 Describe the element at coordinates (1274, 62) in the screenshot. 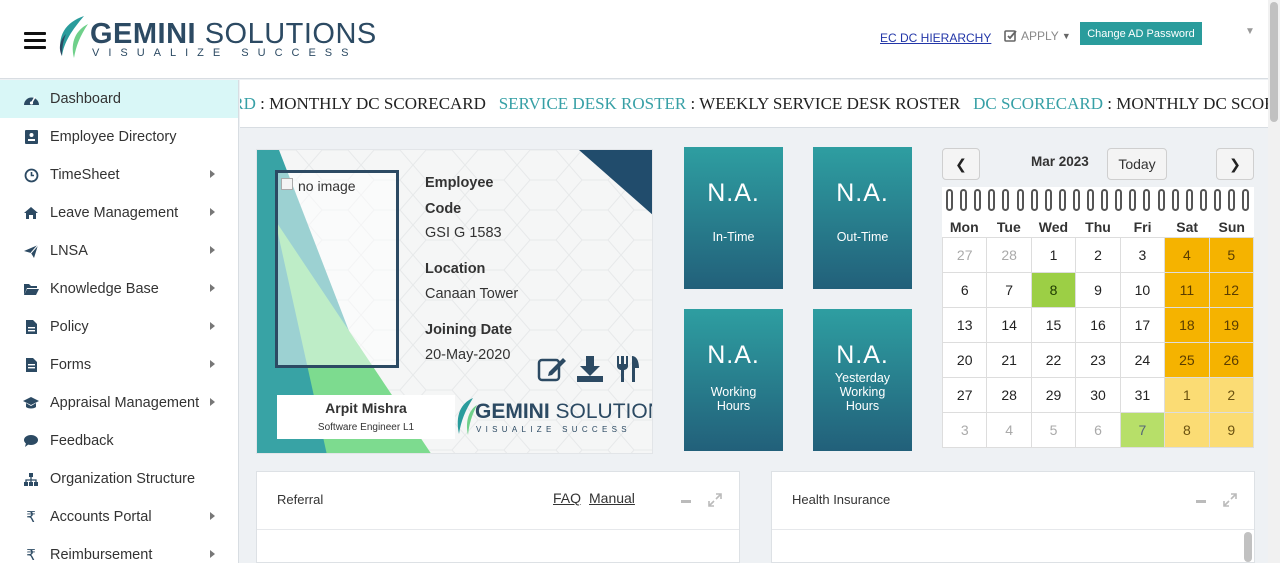

I see `scrollbar-thumb` at that location.